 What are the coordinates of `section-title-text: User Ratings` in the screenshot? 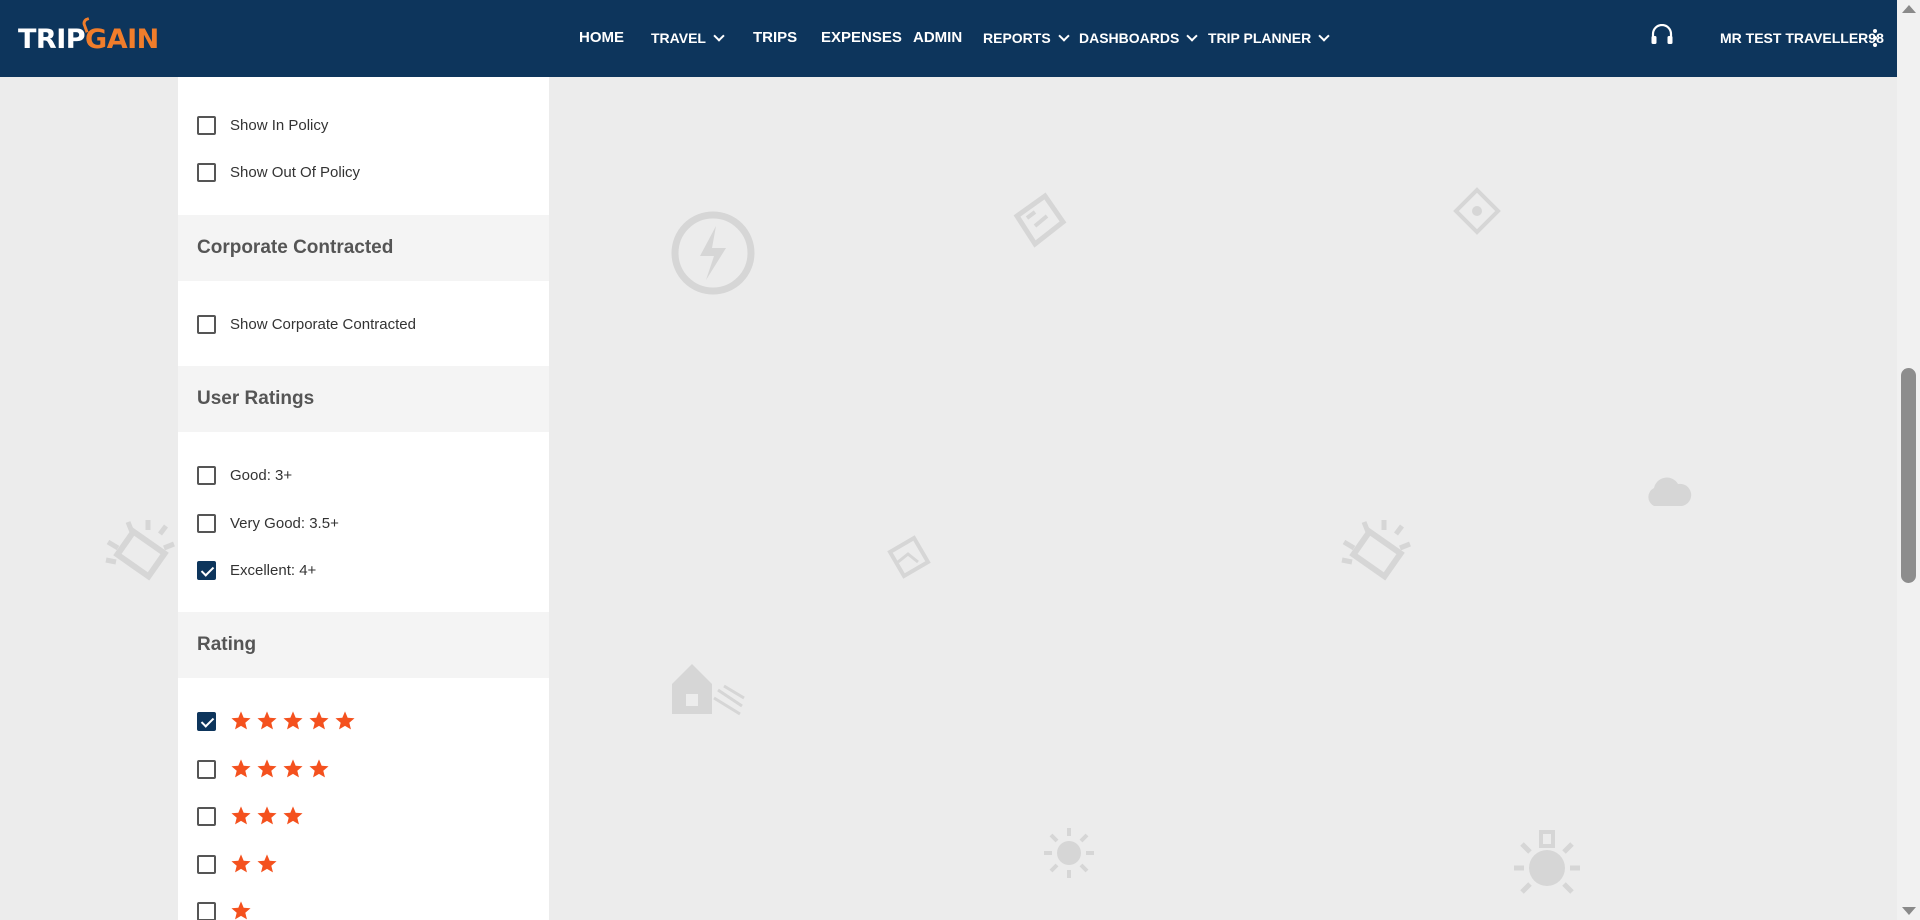 It's located at (256, 398).